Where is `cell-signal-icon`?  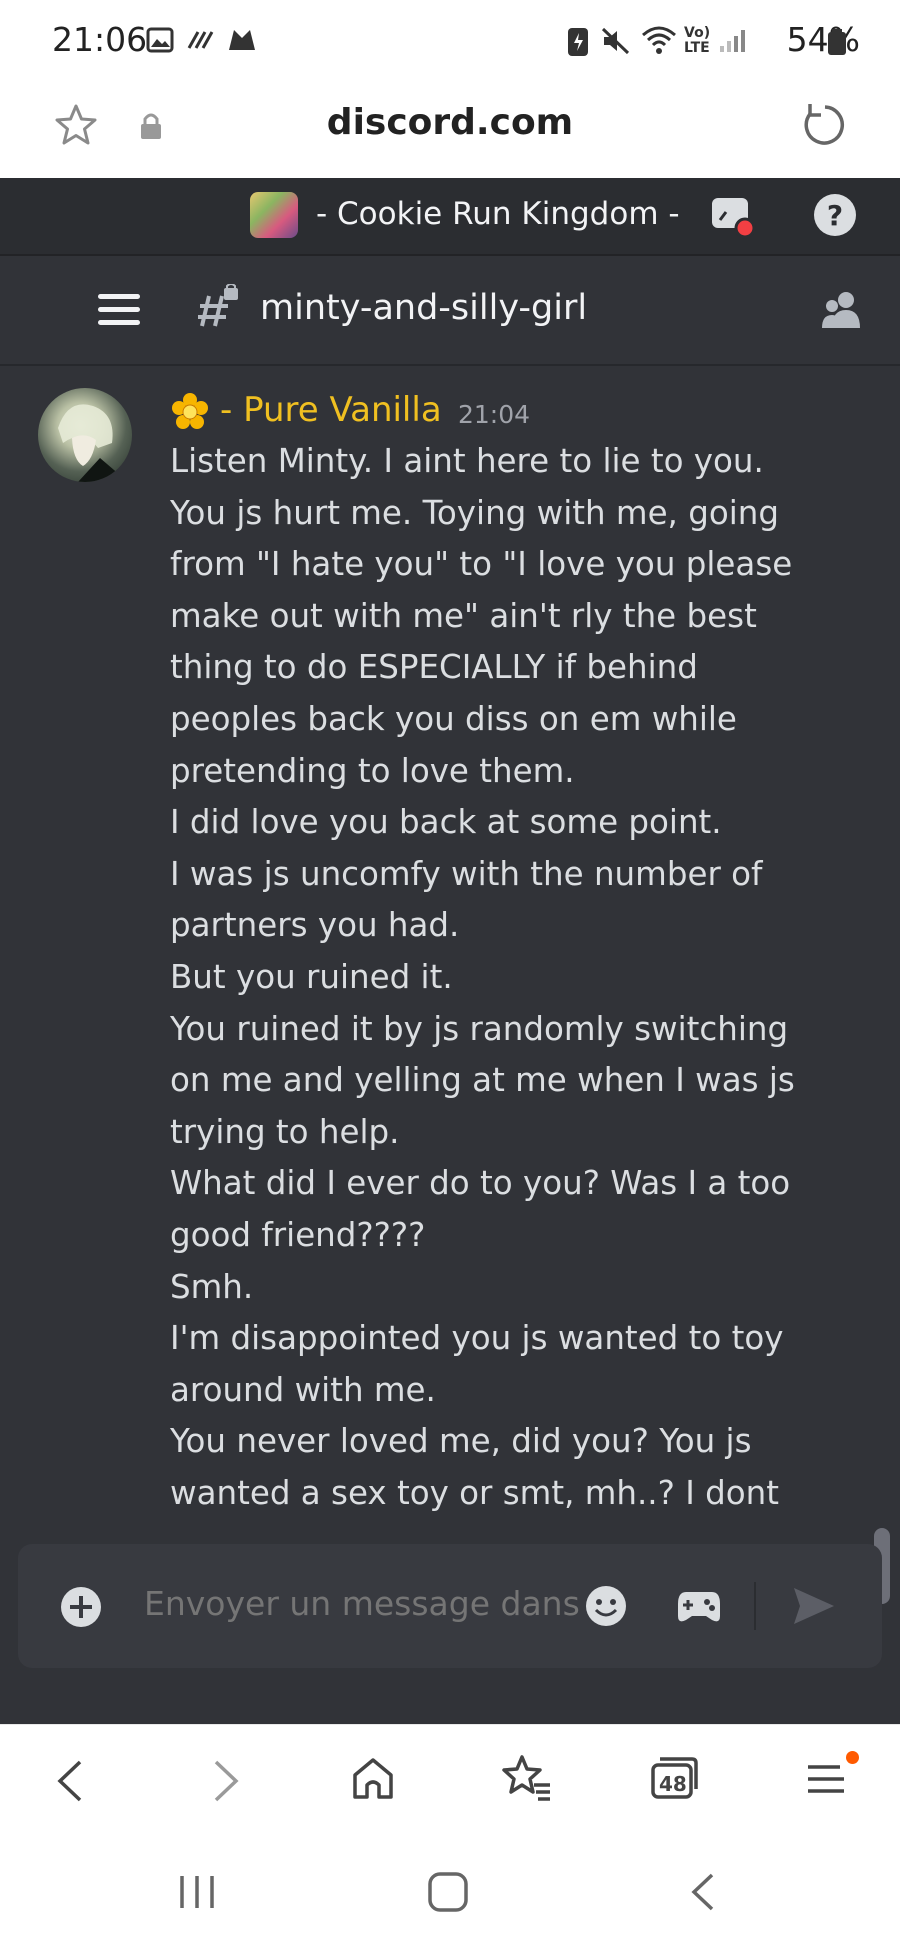
cell-signal-icon is located at coordinates (732, 41).